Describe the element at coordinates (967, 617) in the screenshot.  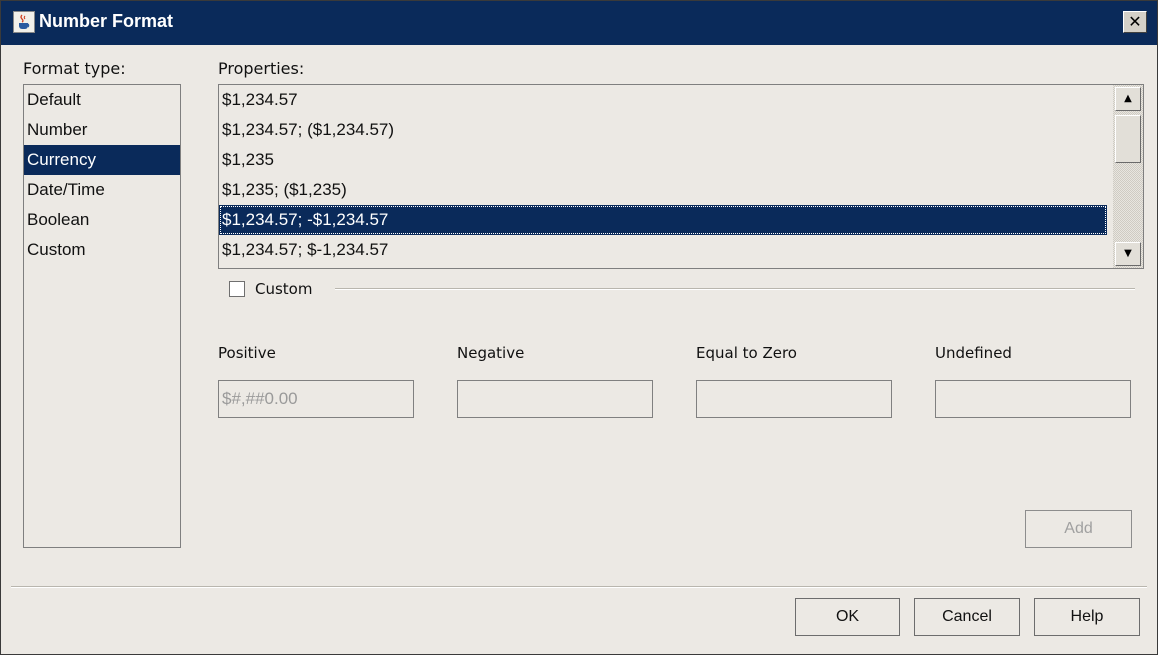
I see `cancel-button: Cancel` at that location.